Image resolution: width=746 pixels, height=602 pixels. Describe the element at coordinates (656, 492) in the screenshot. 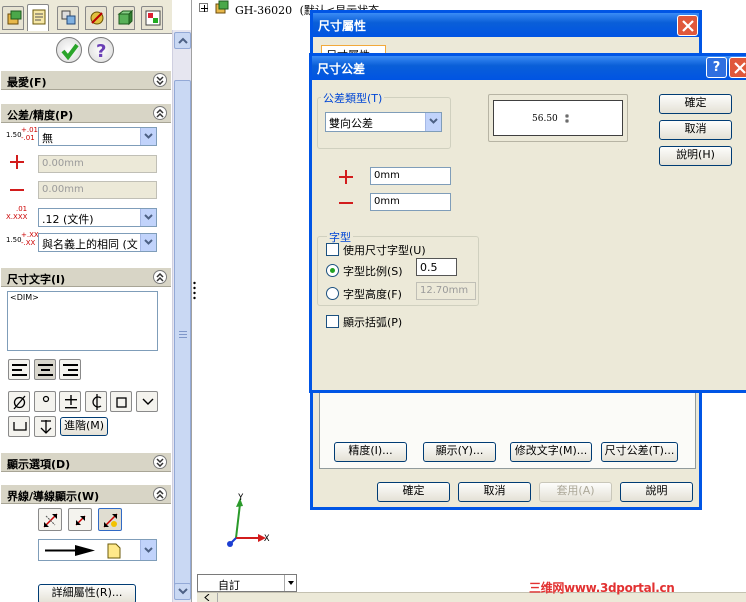

I see `dim-props-help-button: 說明` at that location.